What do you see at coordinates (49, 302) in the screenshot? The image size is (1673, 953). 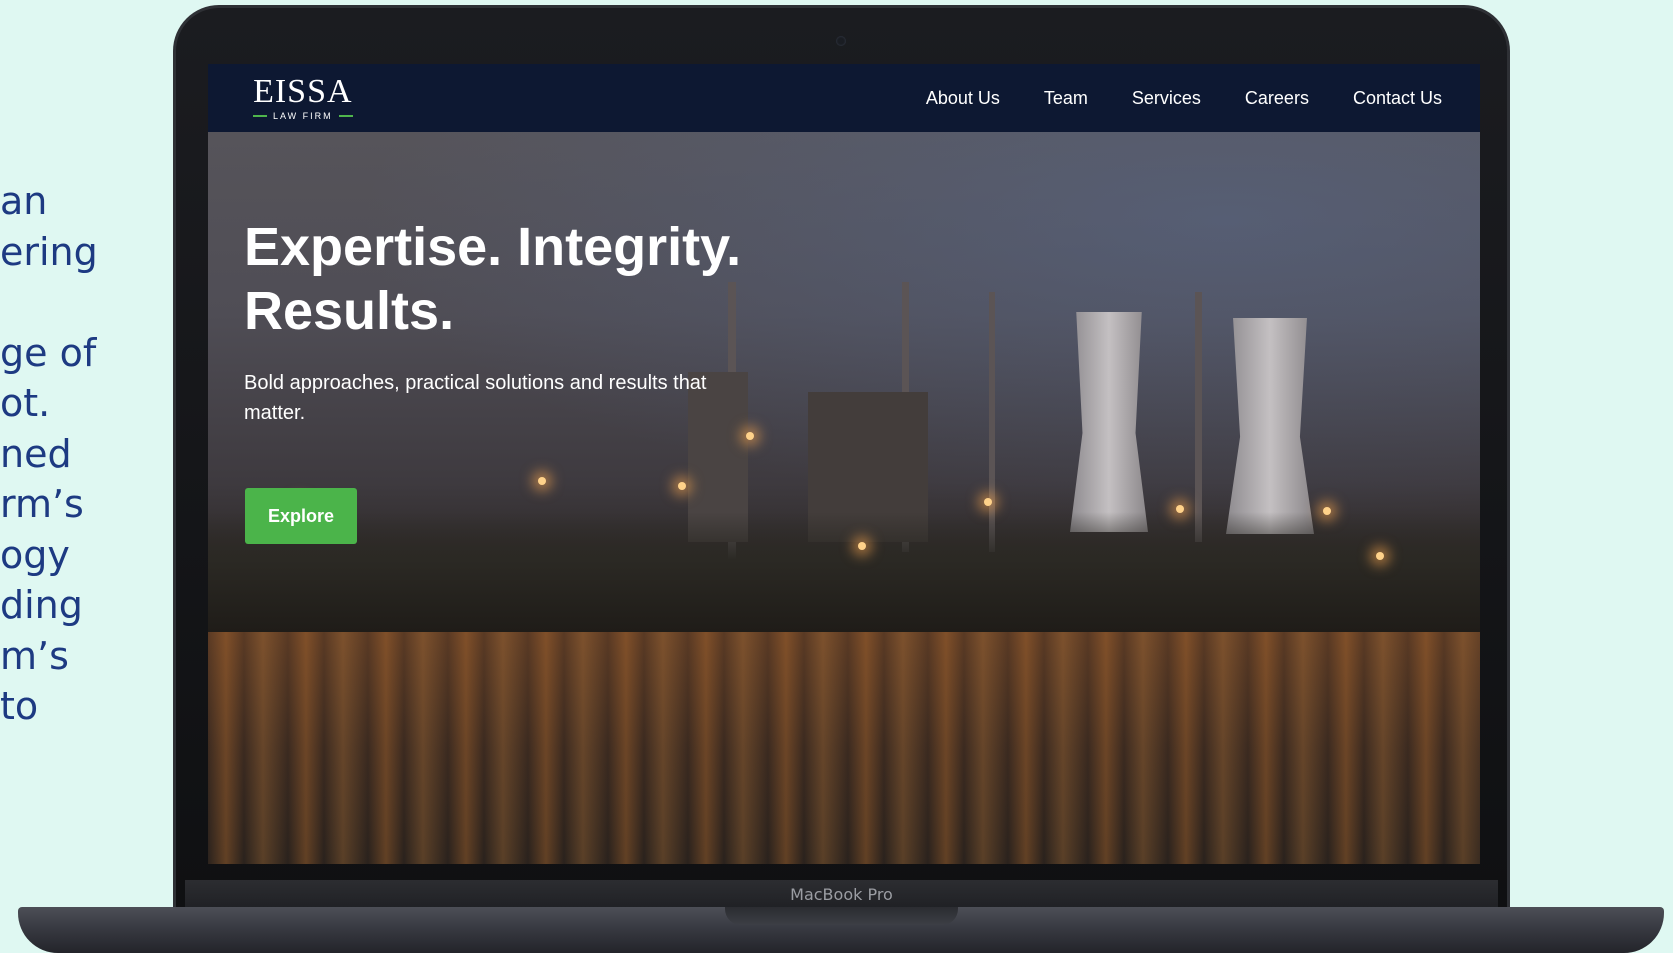 I see `side-copy-line` at bounding box center [49, 302].